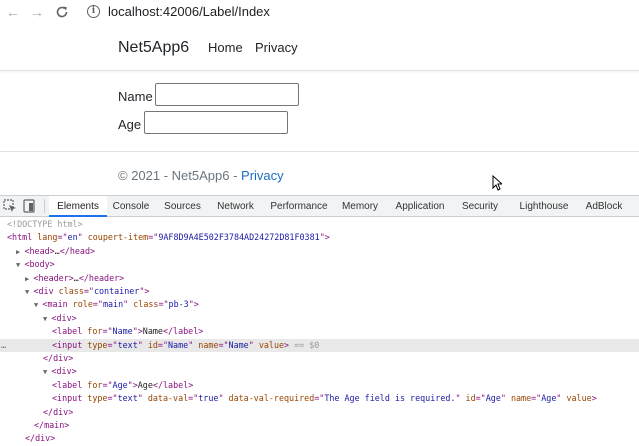 The image size is (639, 446). I want to click on dom-token: <!DOCTYPE html>, so click(45, 224).